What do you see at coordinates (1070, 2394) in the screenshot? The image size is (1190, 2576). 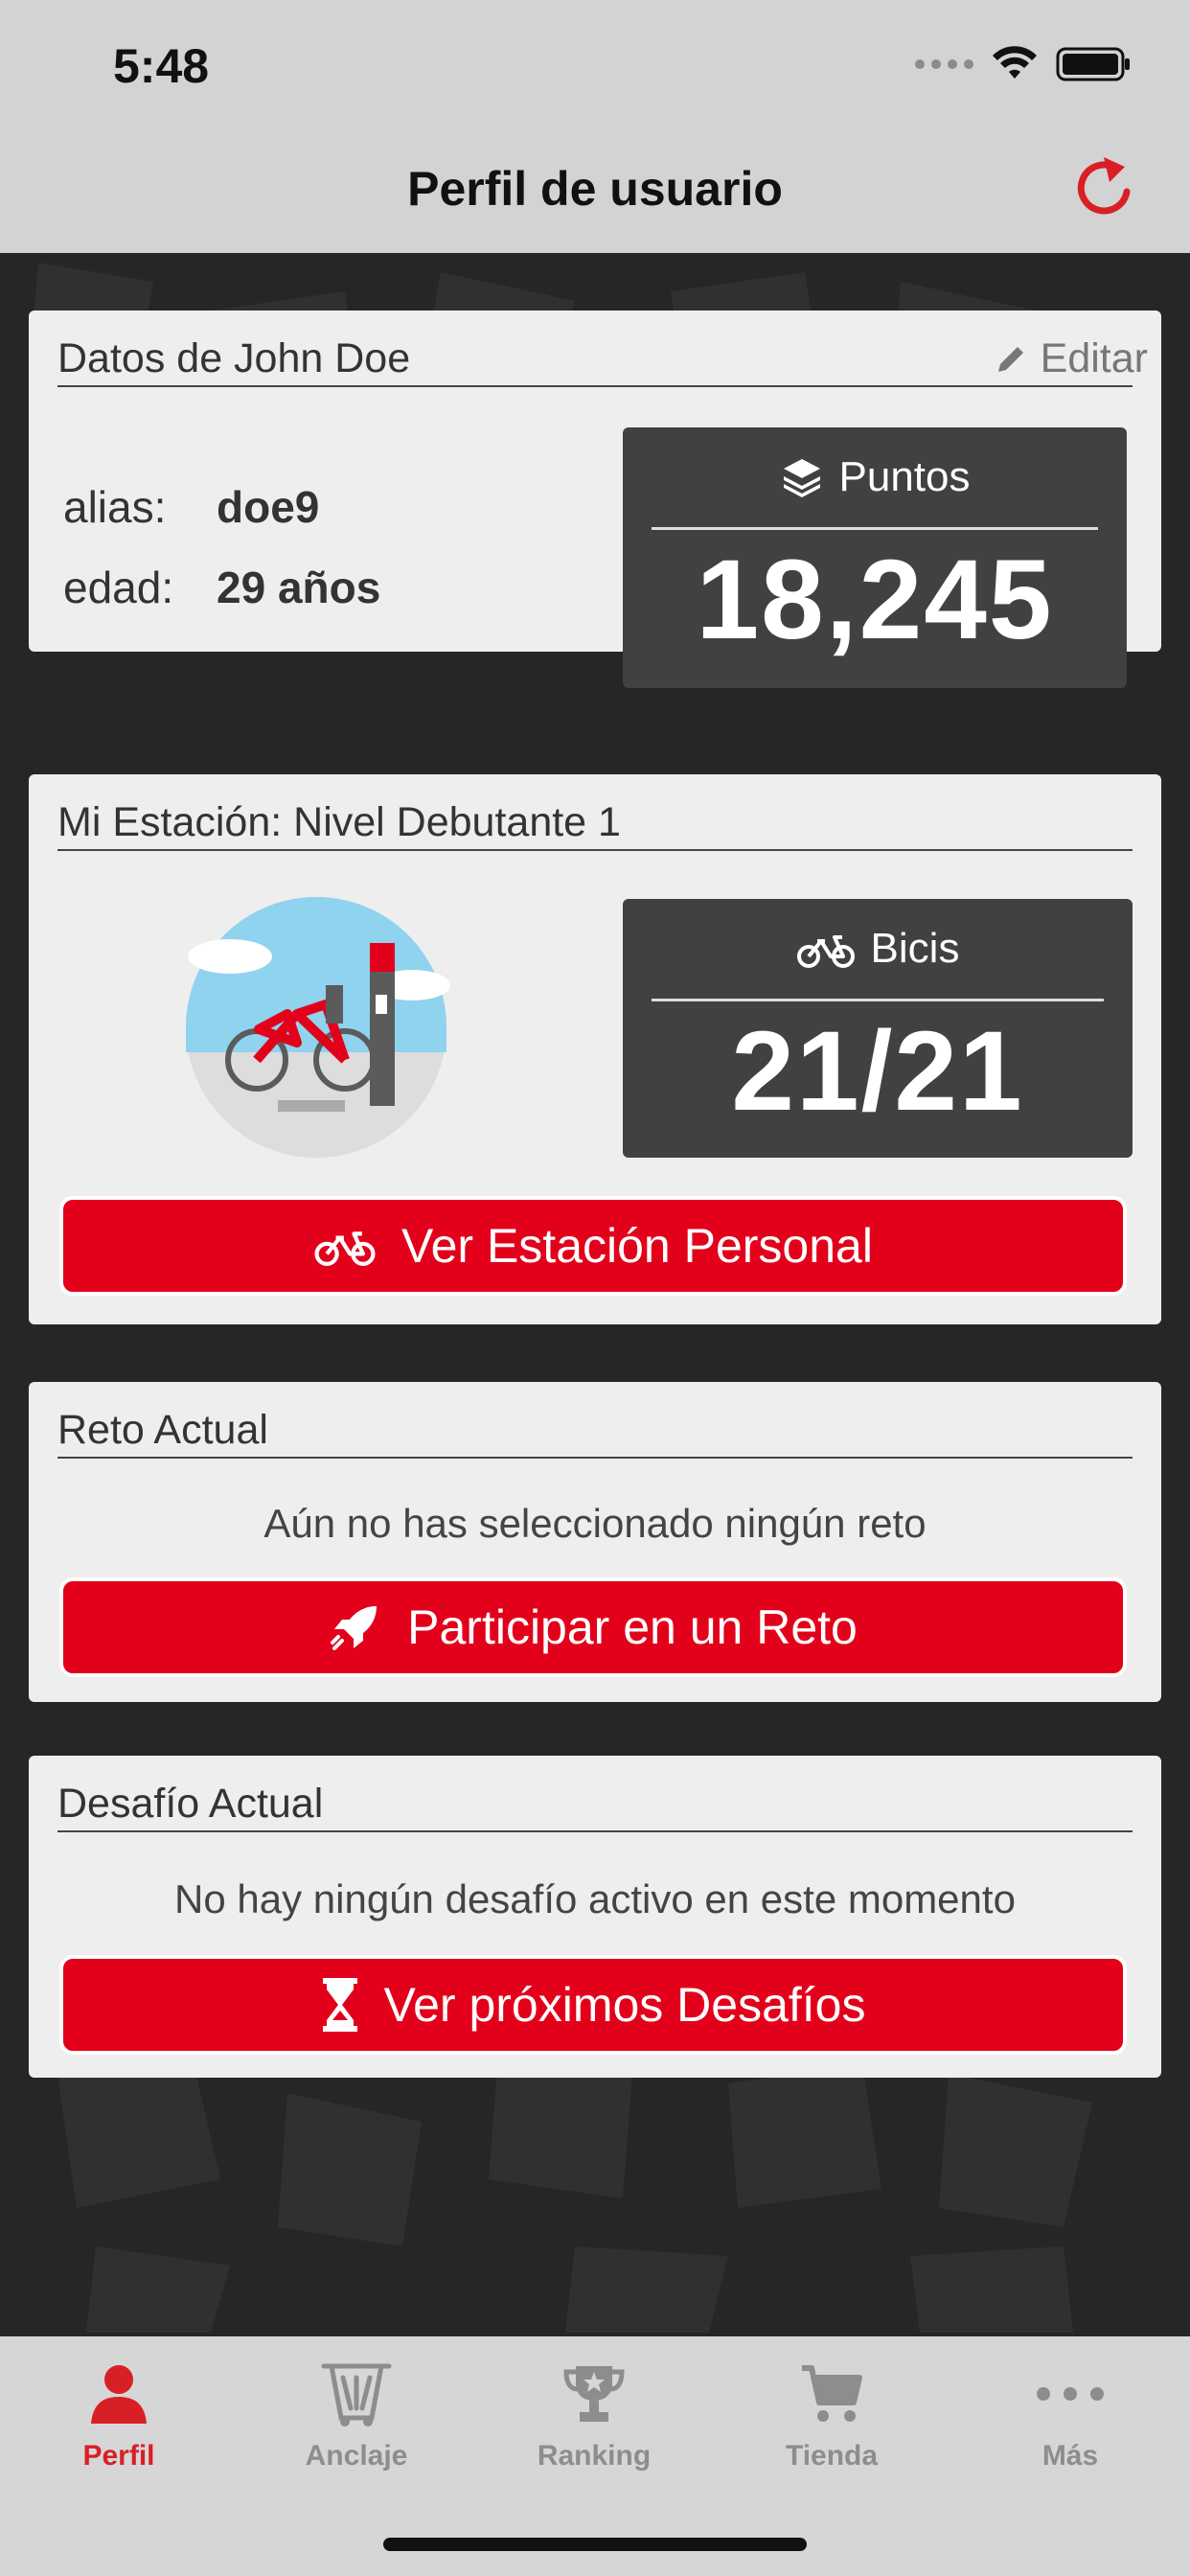 I see `more-icon` at bounding box center [1070, 2394].